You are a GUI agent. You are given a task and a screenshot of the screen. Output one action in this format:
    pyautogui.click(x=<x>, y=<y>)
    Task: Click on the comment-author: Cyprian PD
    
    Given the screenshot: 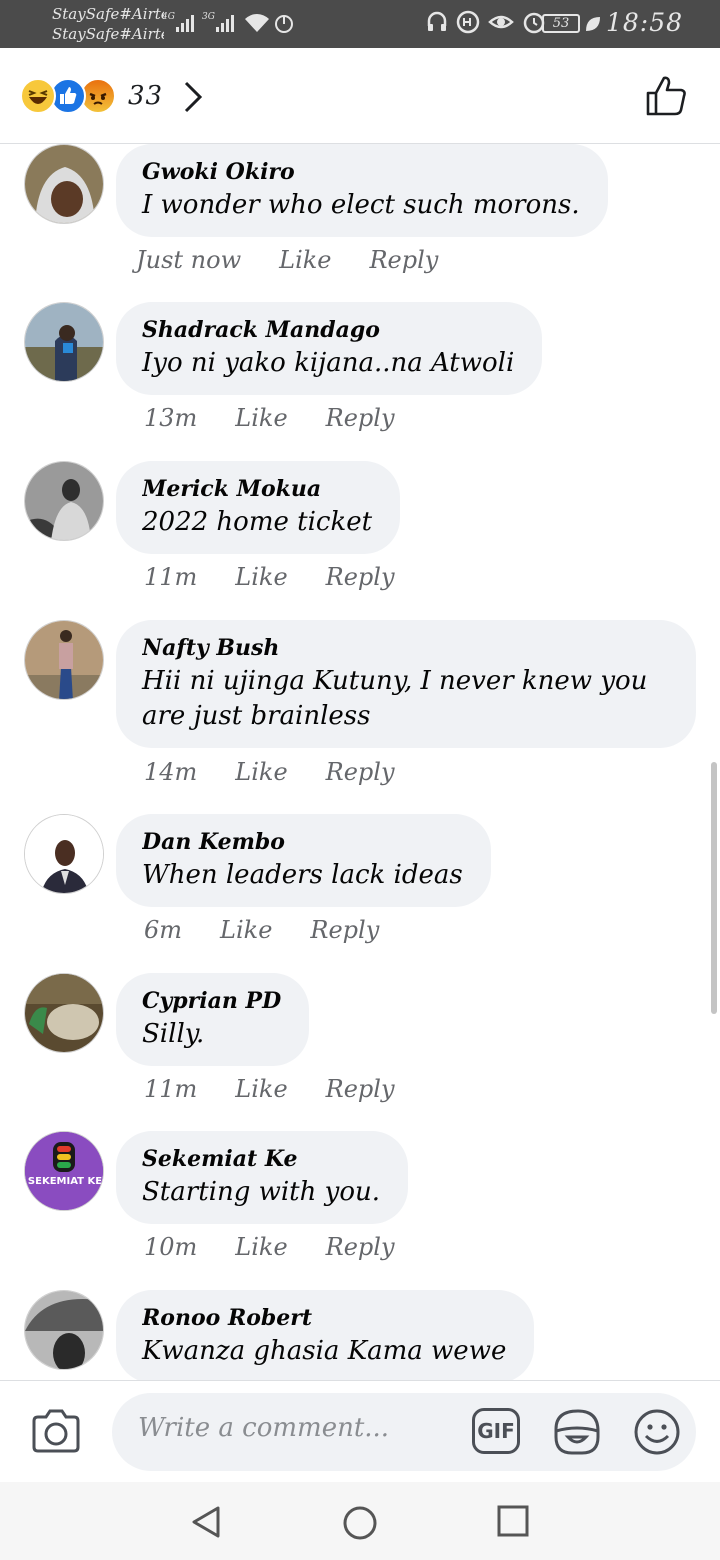 What is the action you would take?
    pyautogui.click(x=211, y=1001)
    